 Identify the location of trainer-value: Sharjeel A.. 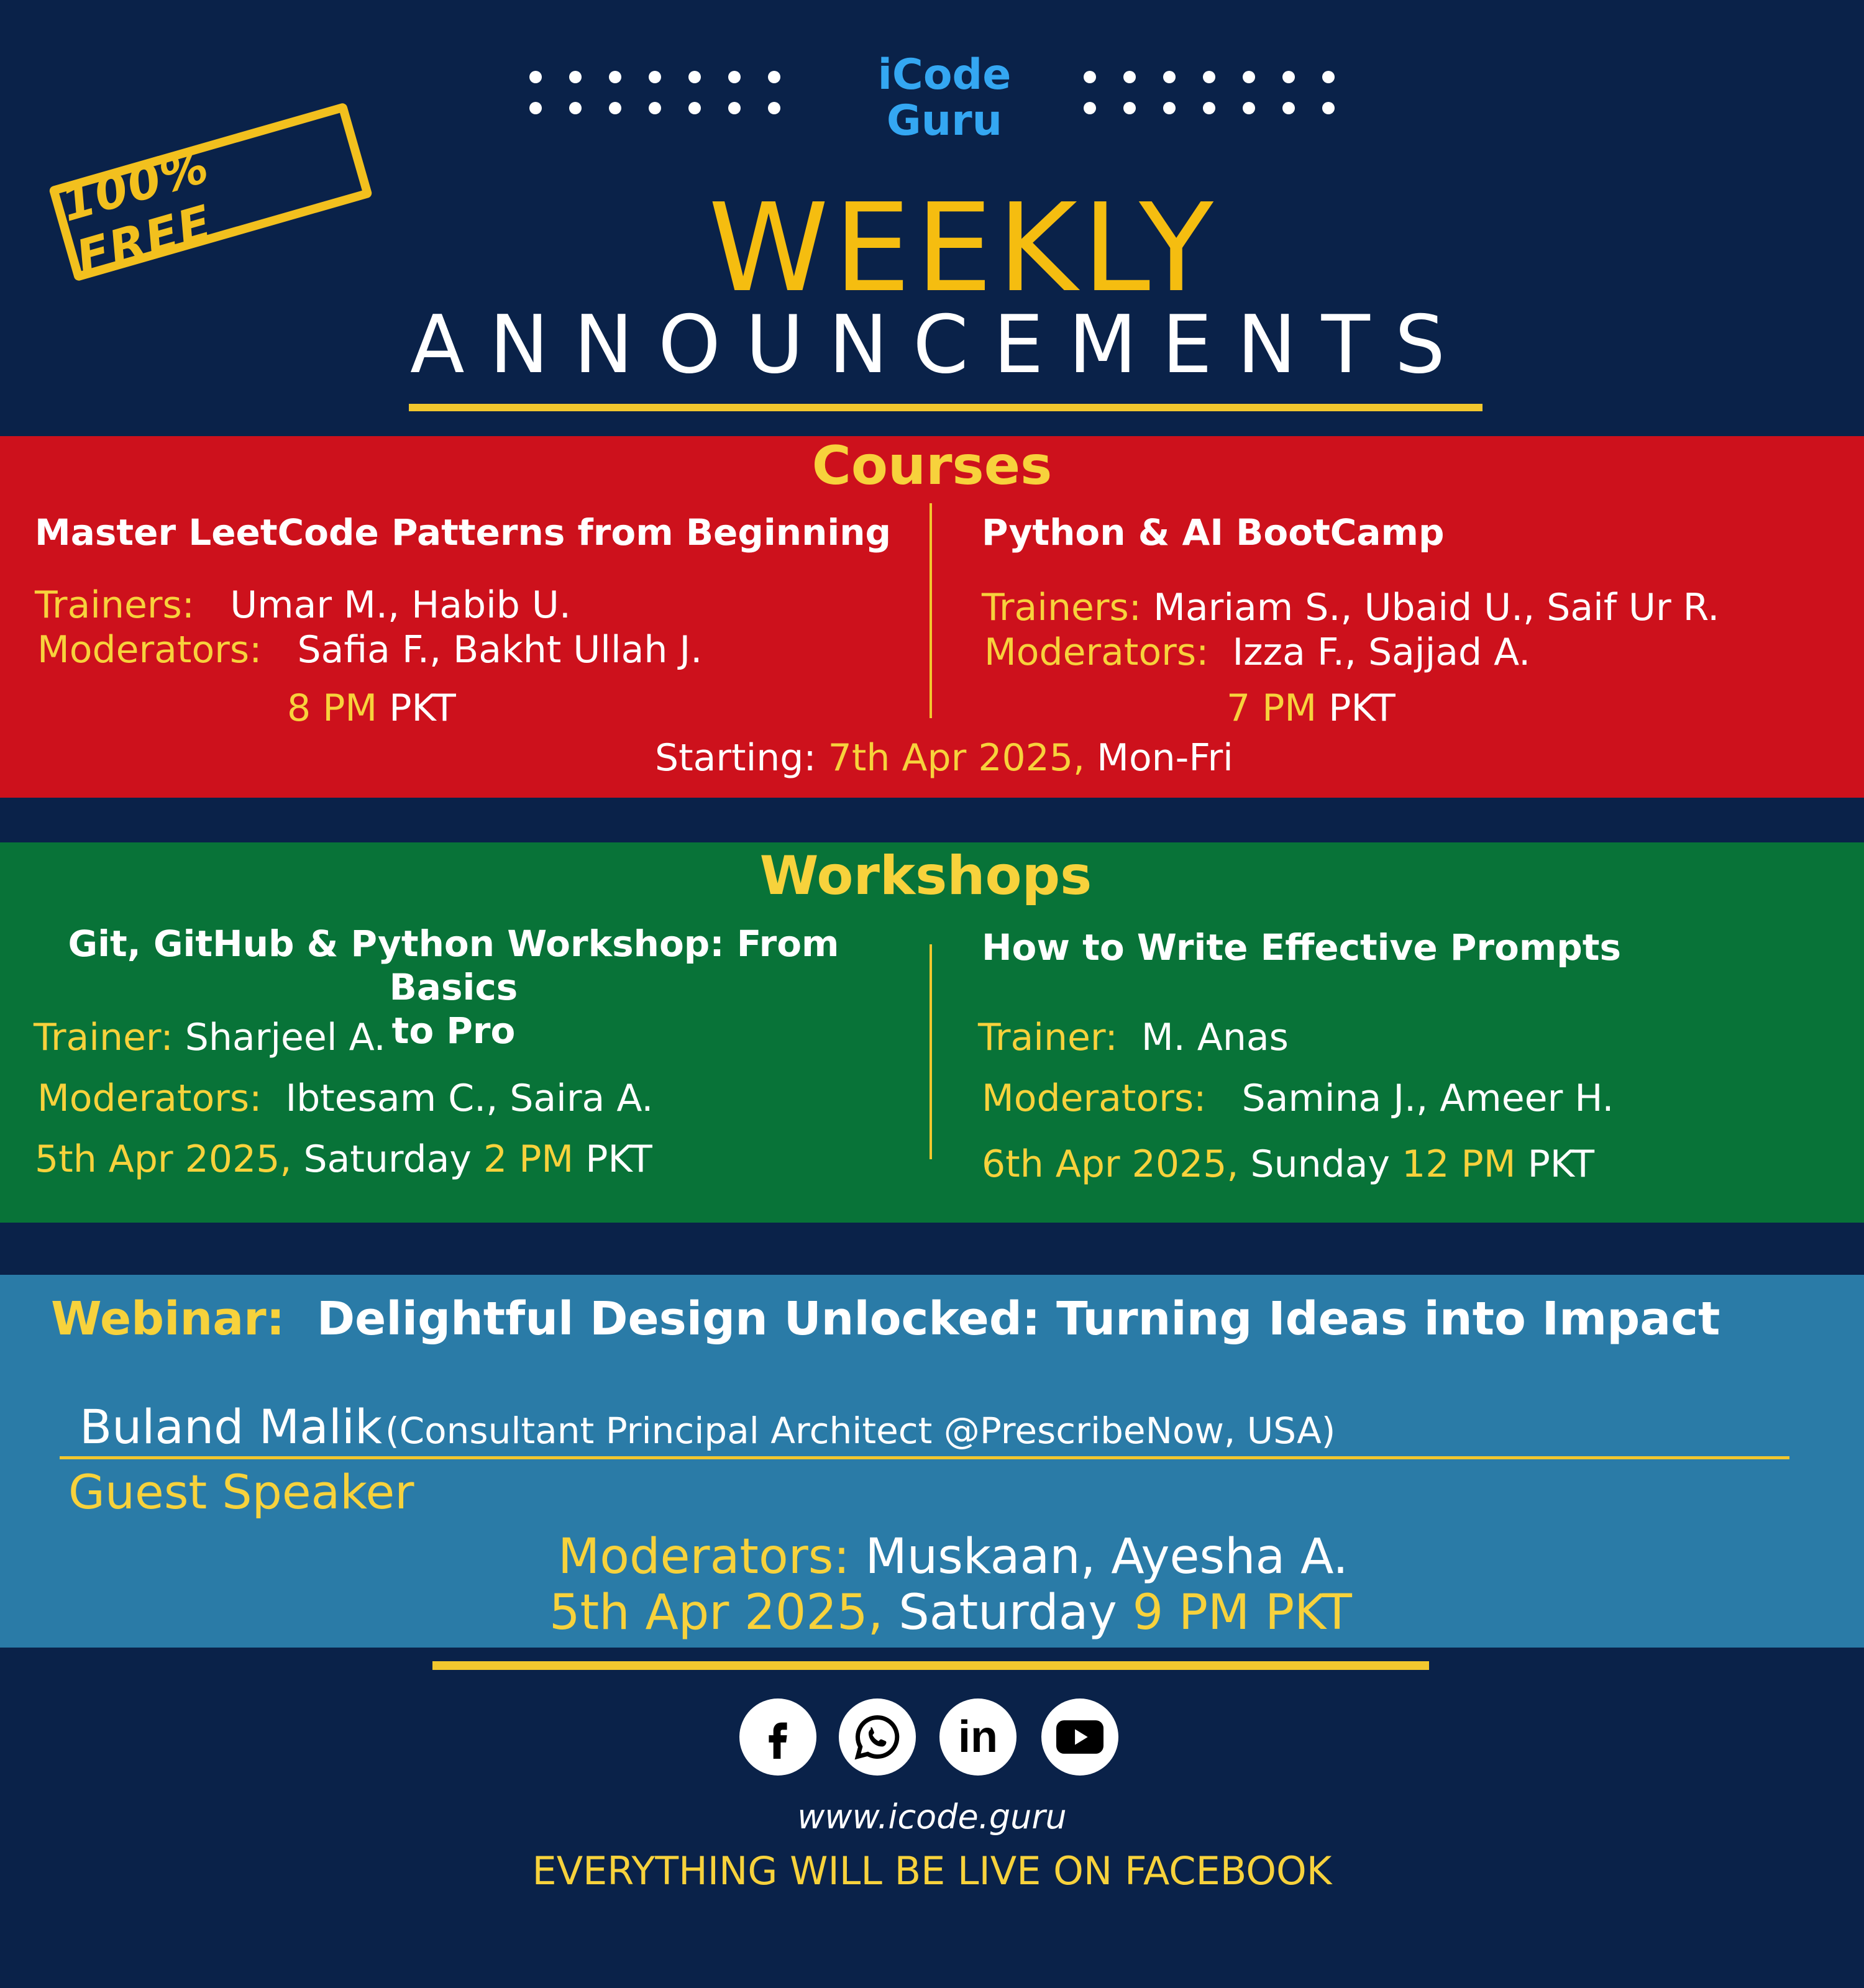
(285, 1037).